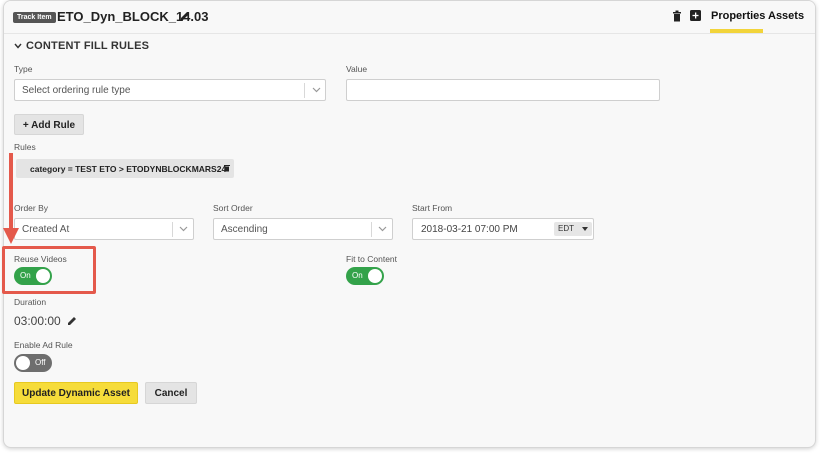 Image resolution: width=820 pixels, height=454 pixels. Describe the element at coordinates (43, 345) in the screenshot. I see `enable-ad-rule-label: Enable Ad Rule` at that location.